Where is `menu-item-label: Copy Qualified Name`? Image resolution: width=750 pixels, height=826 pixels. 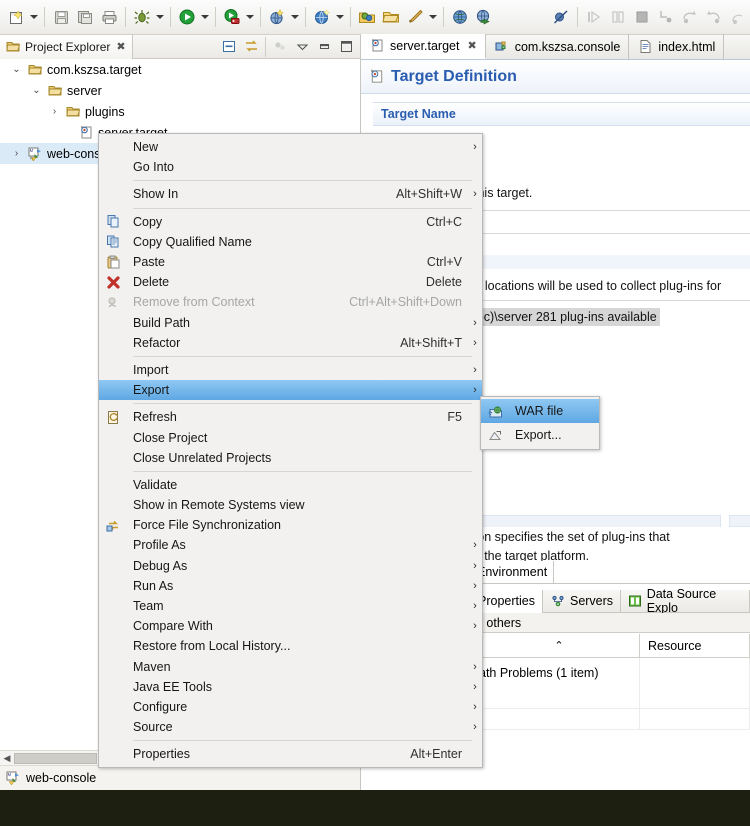 menu-item-label: Copy Qualified Name is located at coordinates (192, 241).